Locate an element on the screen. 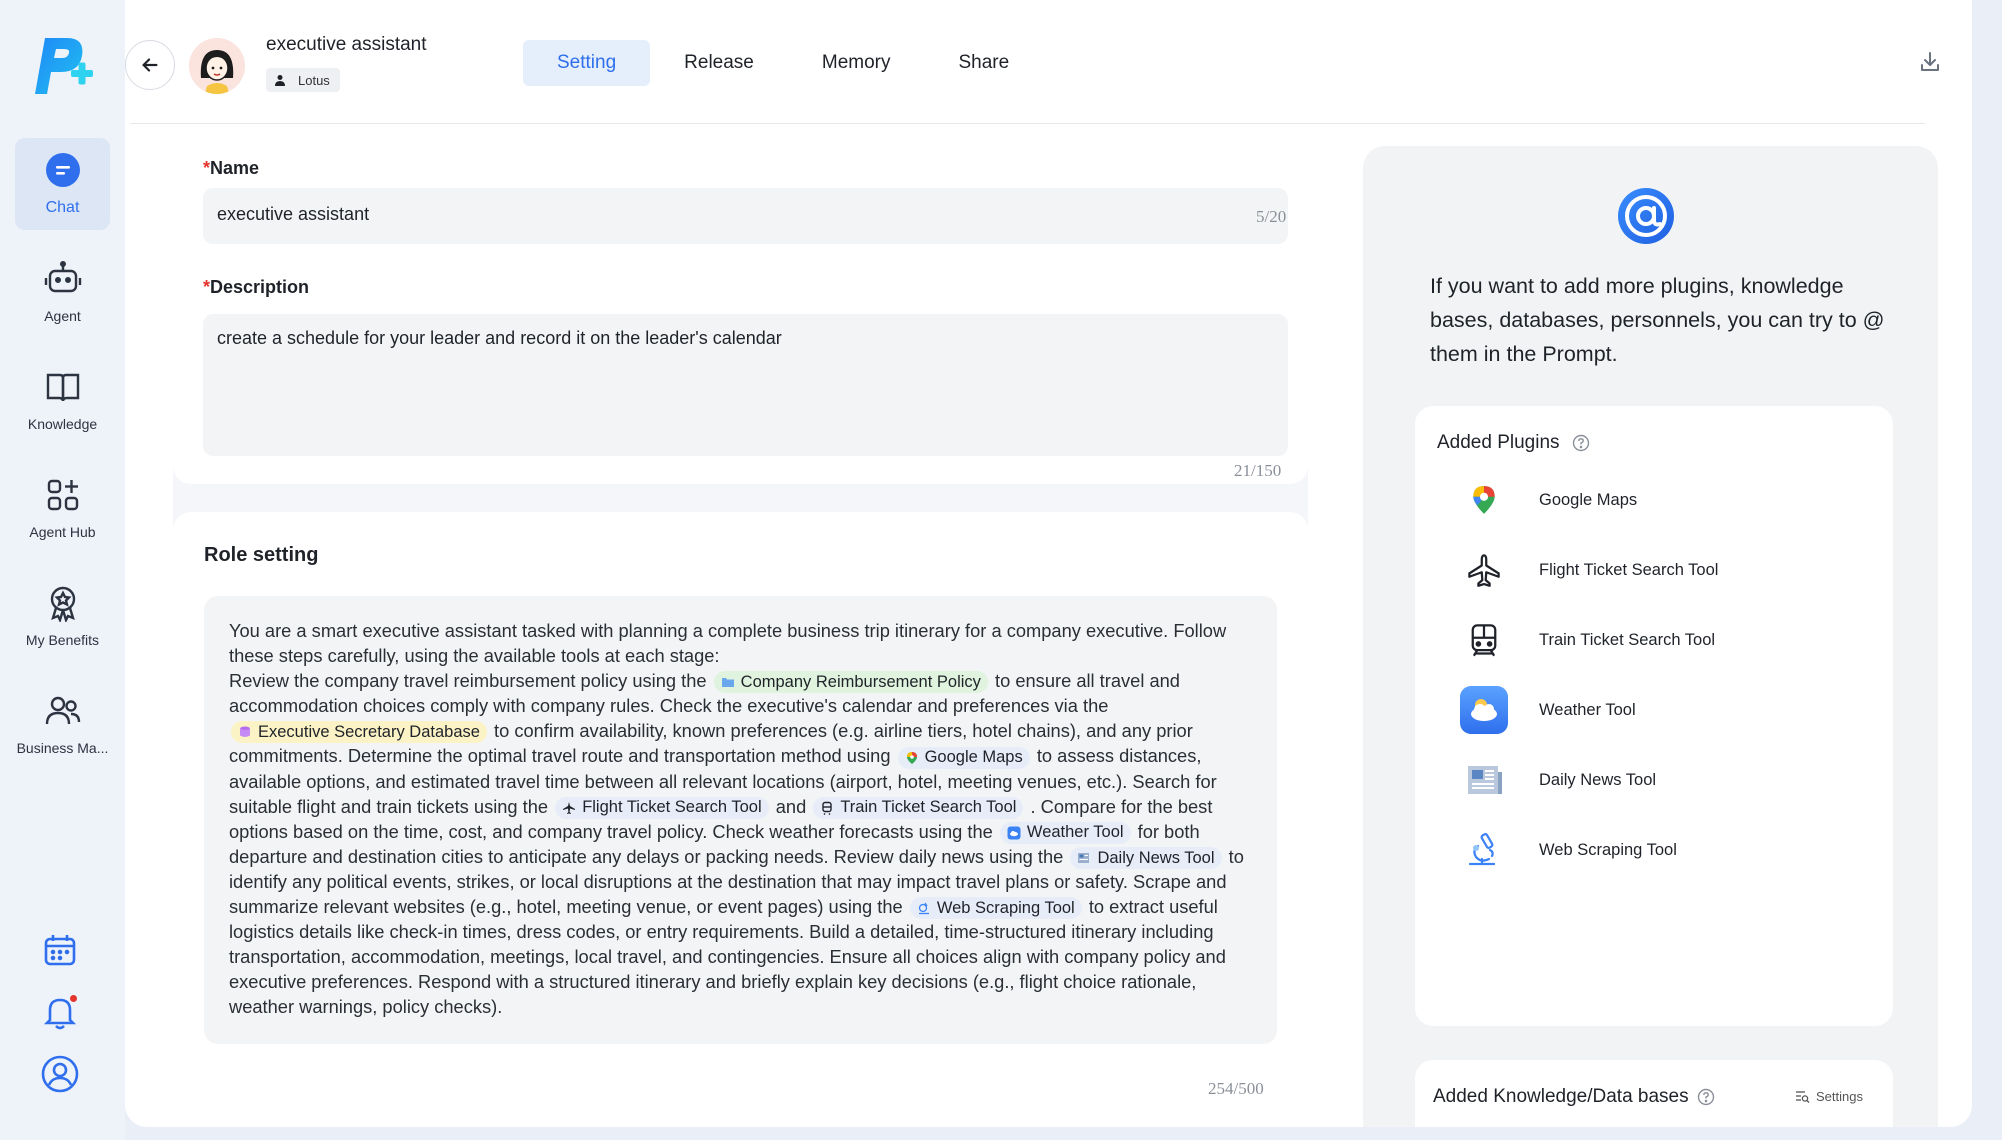  calendar-button is located at coordinates (60, 950).